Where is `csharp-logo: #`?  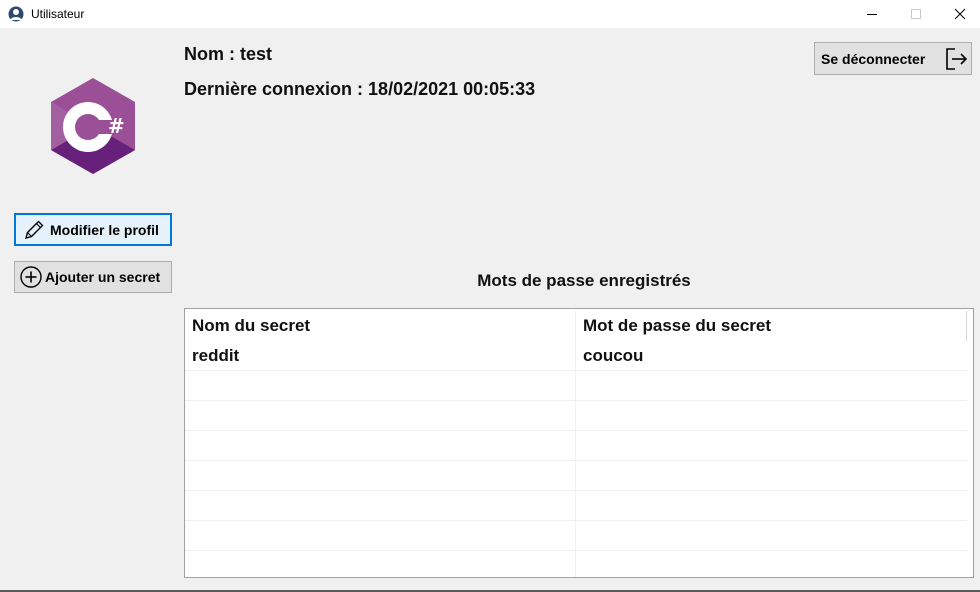 csharp-logo: # is located at coordinates (93, 126).